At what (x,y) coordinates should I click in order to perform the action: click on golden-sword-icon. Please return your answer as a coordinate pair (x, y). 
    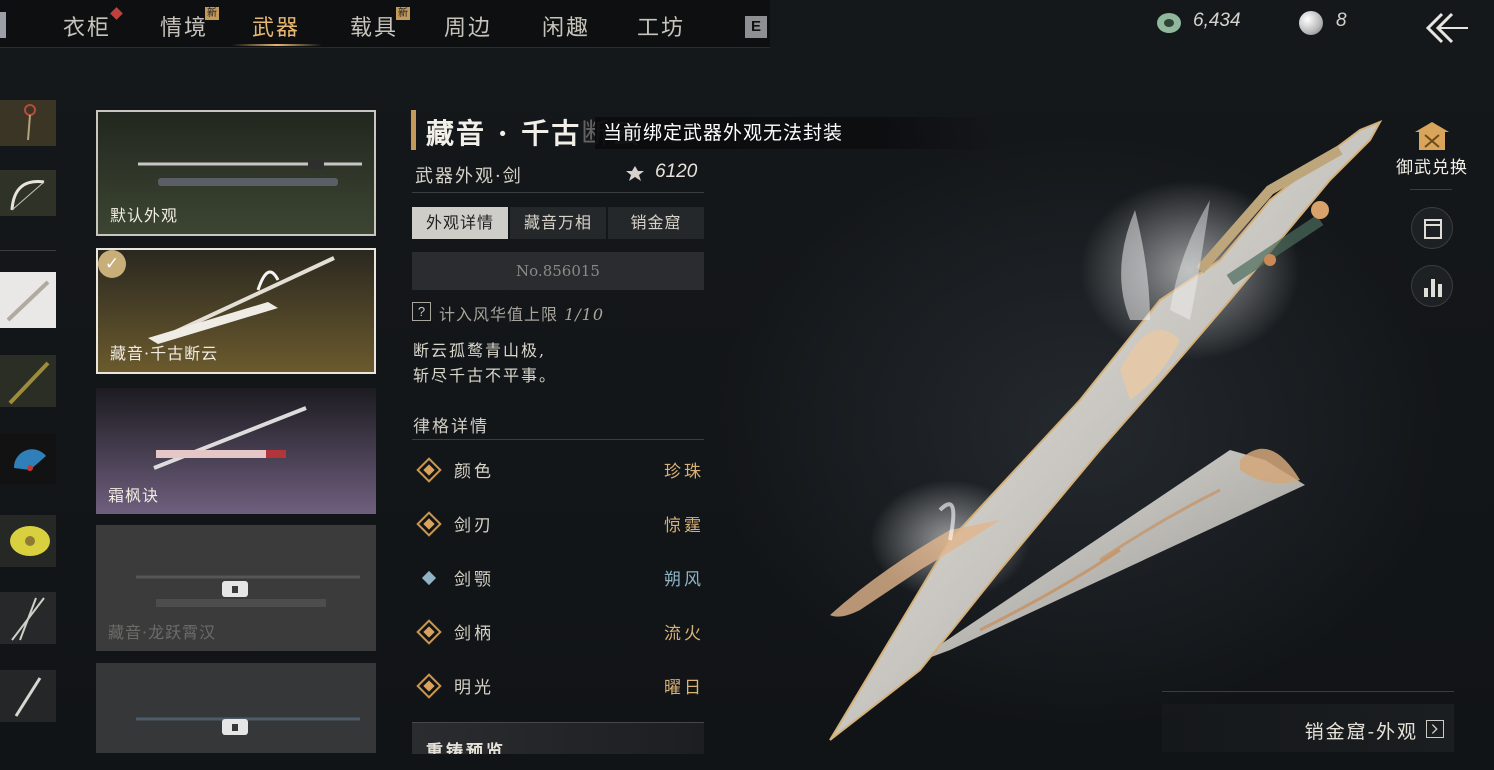
    Looking at the image, I should click on (29, 383).